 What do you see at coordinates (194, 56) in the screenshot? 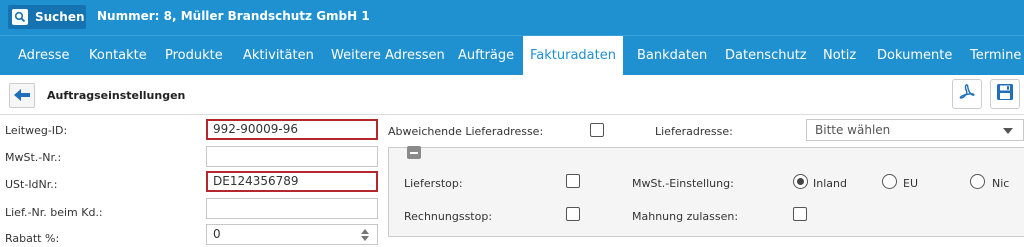
I see `tab-produkte: Produkte` at bounding box center [194, 56].